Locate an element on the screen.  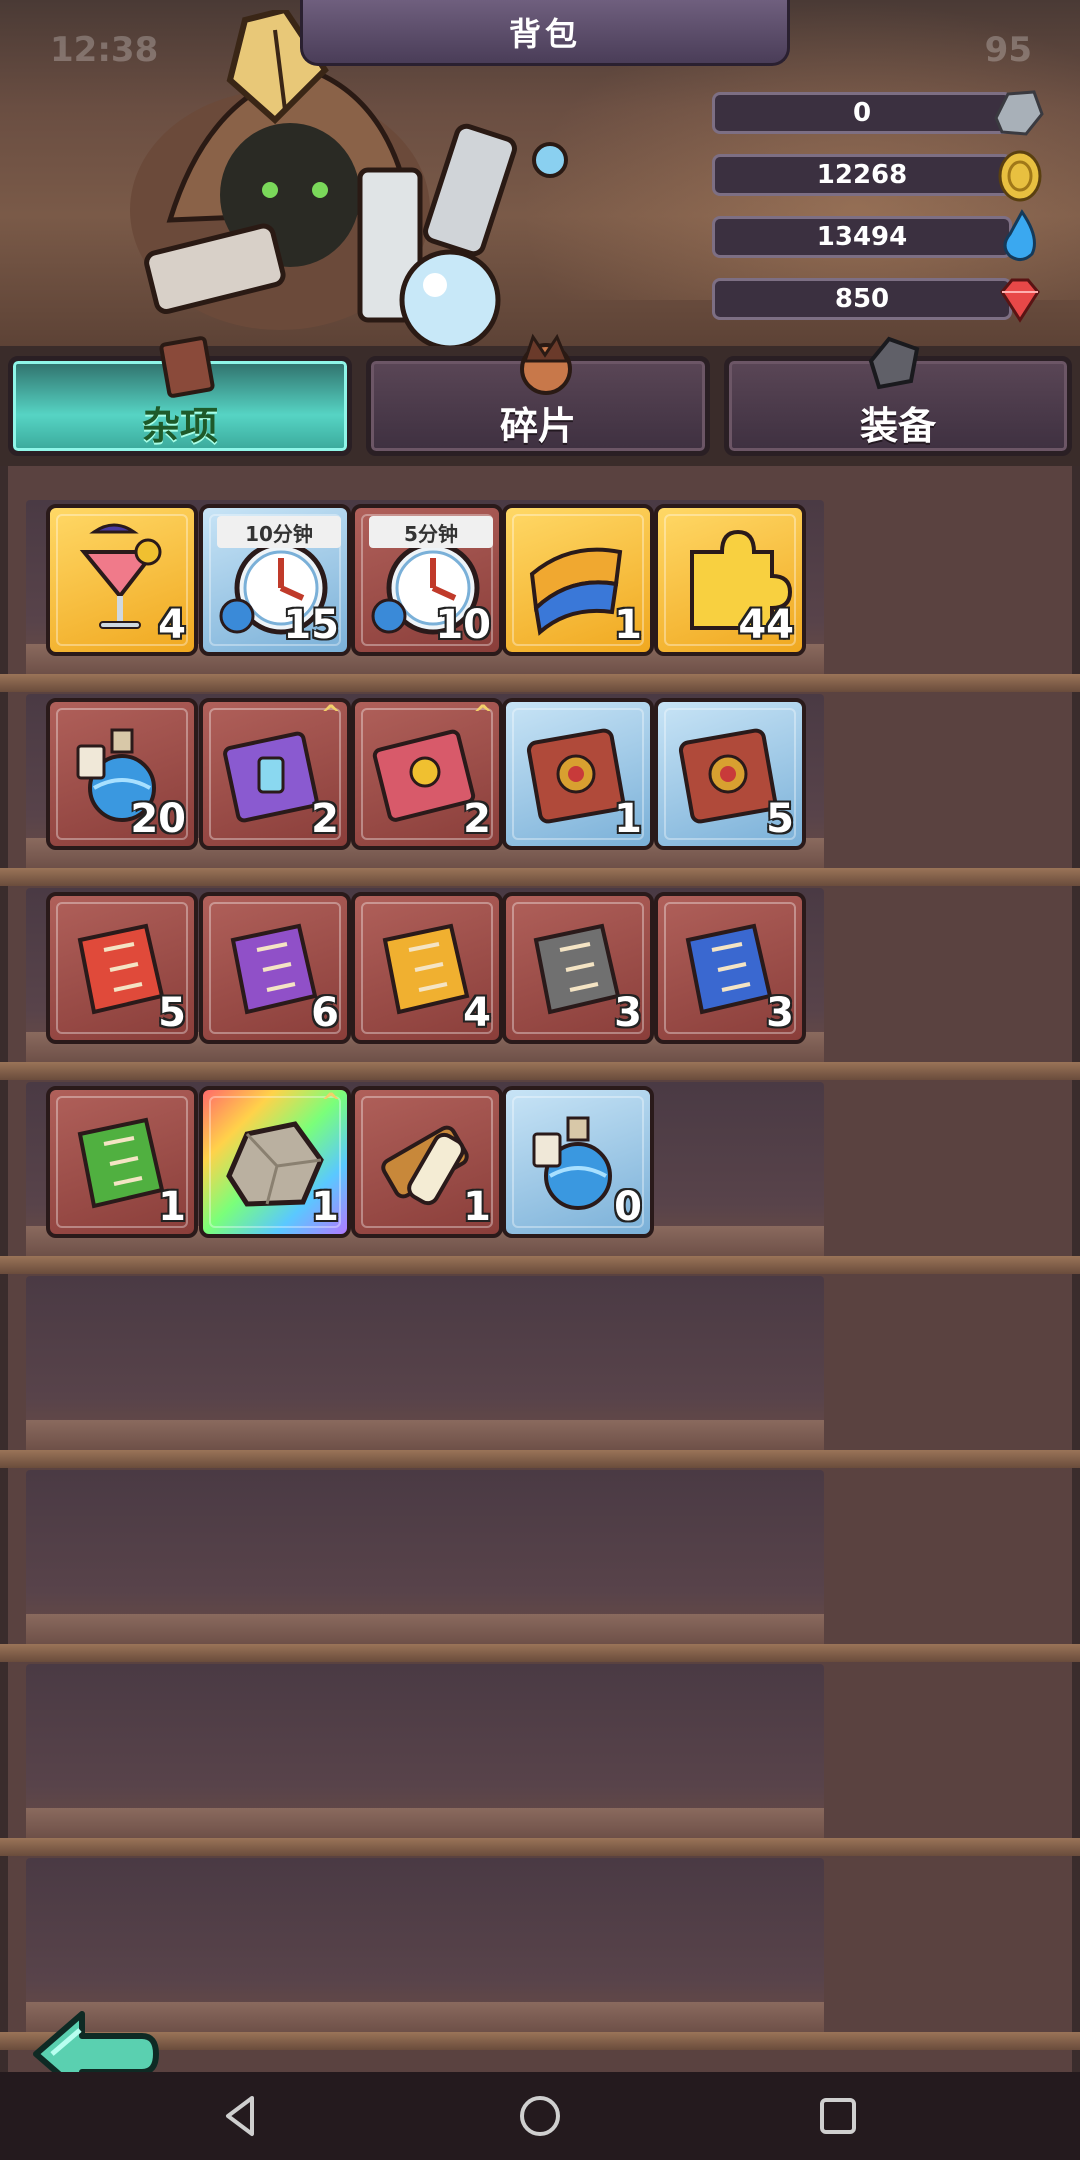
resource-value: 850 is located at coordinates (862, 299).